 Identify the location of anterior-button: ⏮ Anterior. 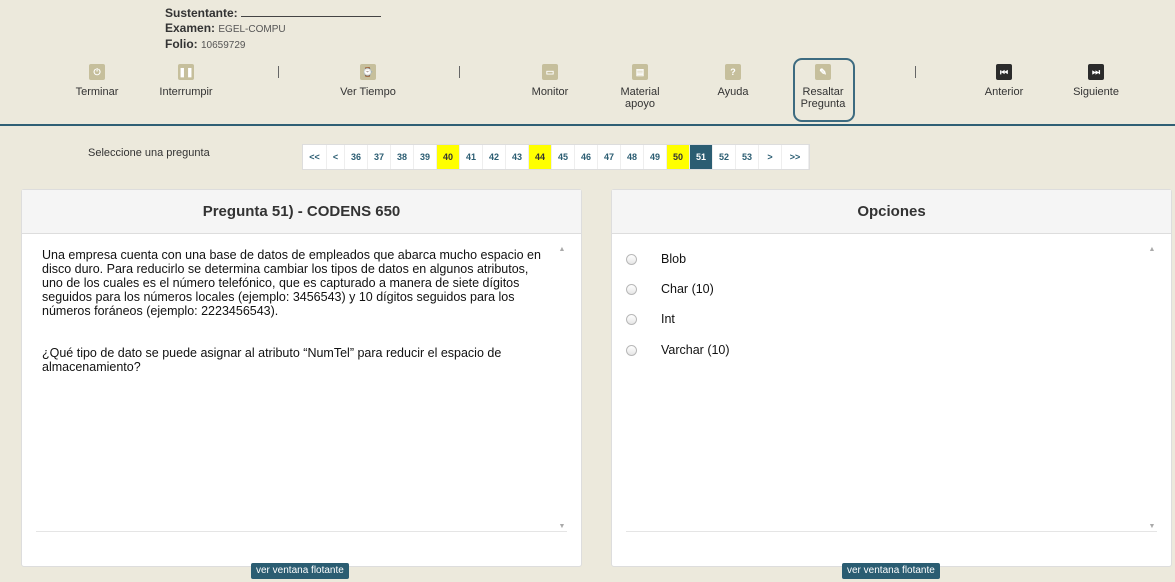
(1004, 81).